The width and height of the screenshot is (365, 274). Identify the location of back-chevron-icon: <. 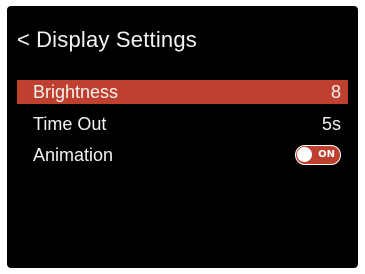
(24, 39).